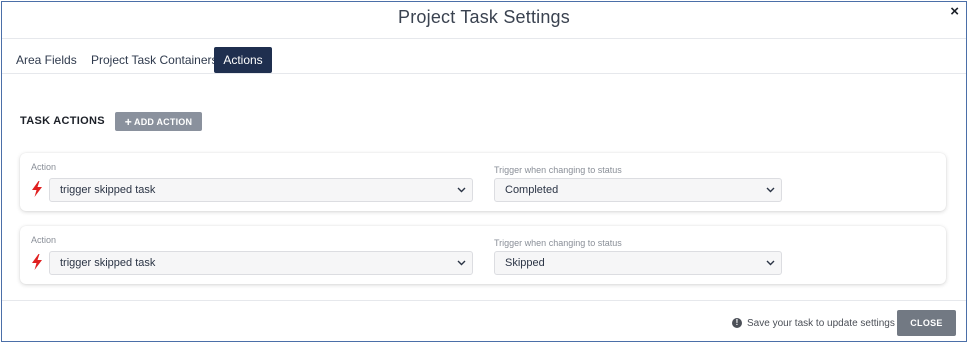  Describe the element at coordinates (821, 323) in the screenshot. I see `save-note: Save your task to update settings` at that location.